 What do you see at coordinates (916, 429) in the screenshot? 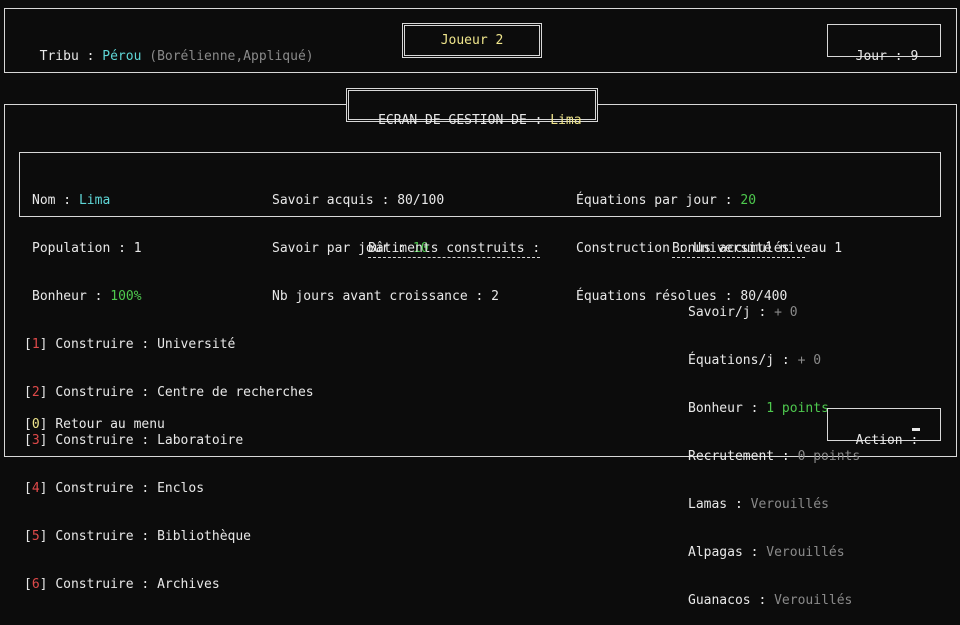
I see `cursor-icon` at bounding box center [916, 429].